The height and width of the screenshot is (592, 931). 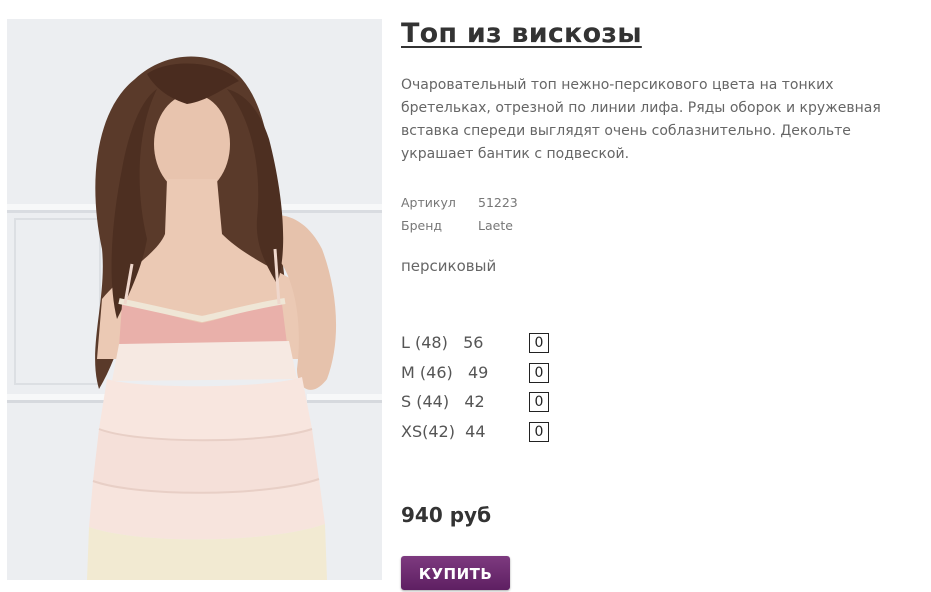 What do you see at coordinates (446, 515) in the screenshot?
I see `product-price: 940 руб` at bounding box center [446, 515].